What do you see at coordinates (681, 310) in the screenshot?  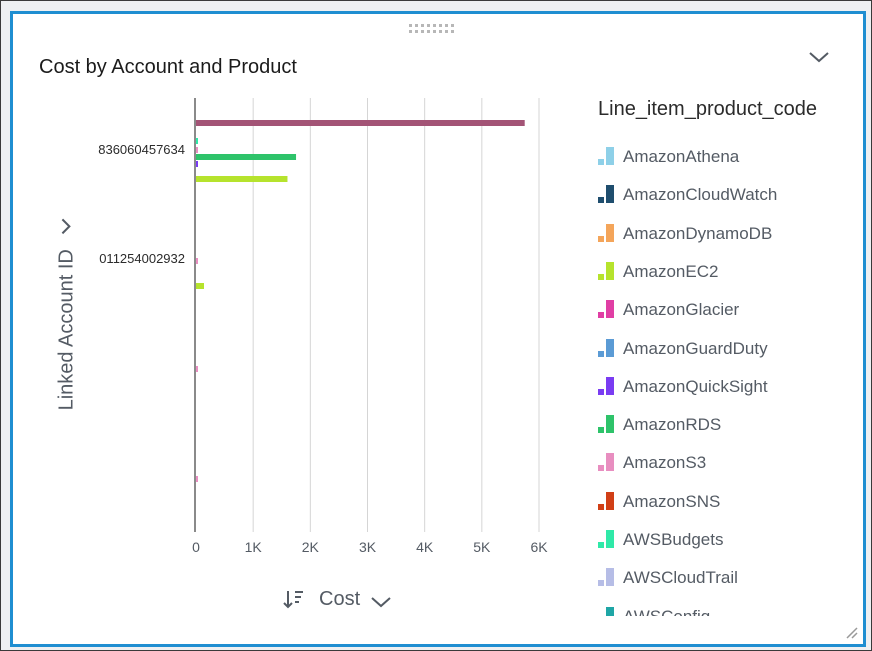 I see `legend-label: AmazonGlacier` at bounding box center [681, 310].